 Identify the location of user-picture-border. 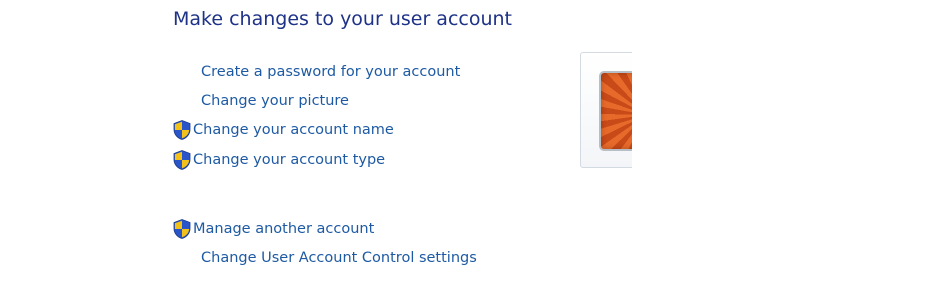
(606, 110).